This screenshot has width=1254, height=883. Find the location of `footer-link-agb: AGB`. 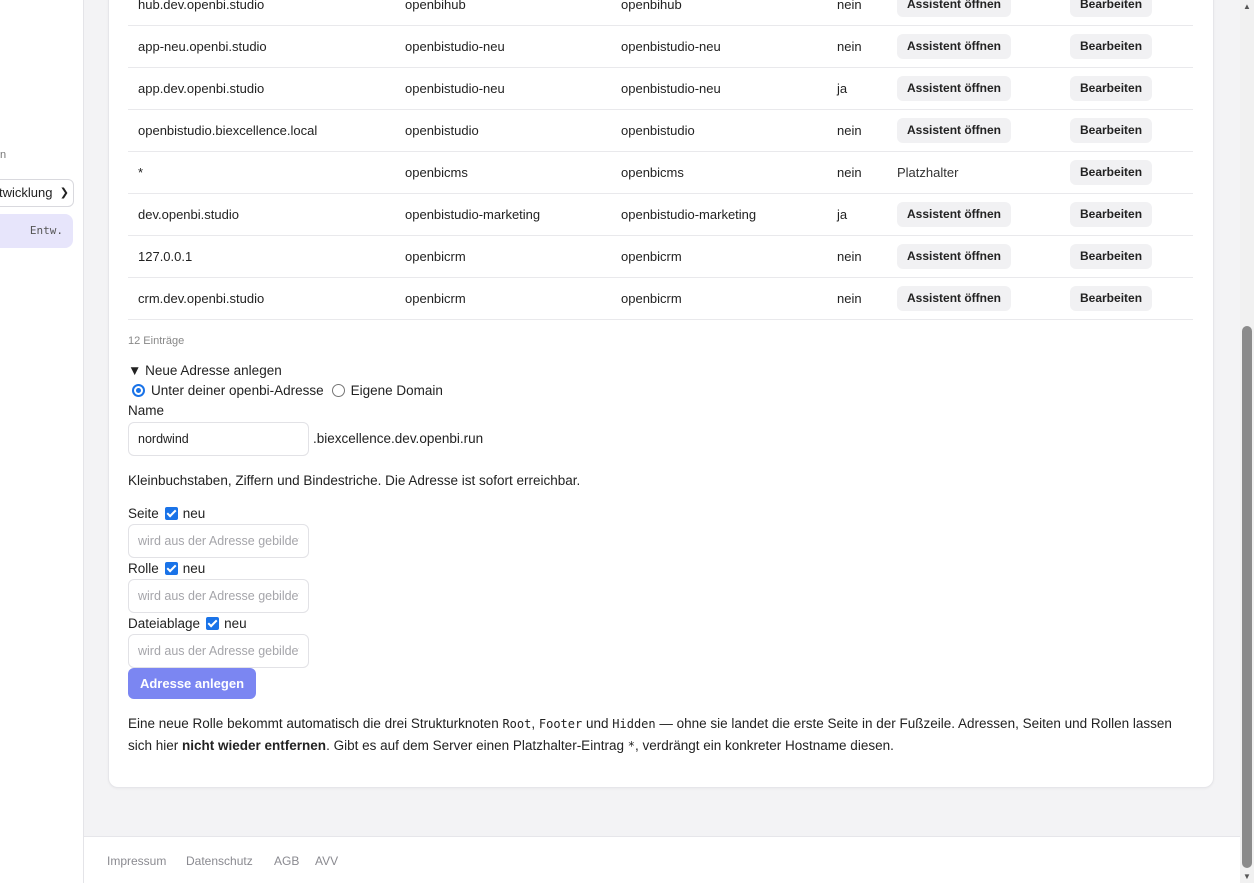

footer-link-agb: AGB is located at coordinates (286, 861).